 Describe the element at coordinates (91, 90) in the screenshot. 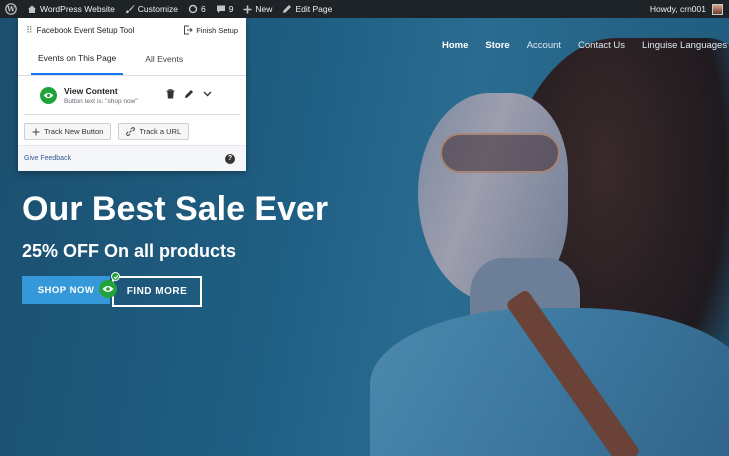

I see `event-name: View Content` at that location.